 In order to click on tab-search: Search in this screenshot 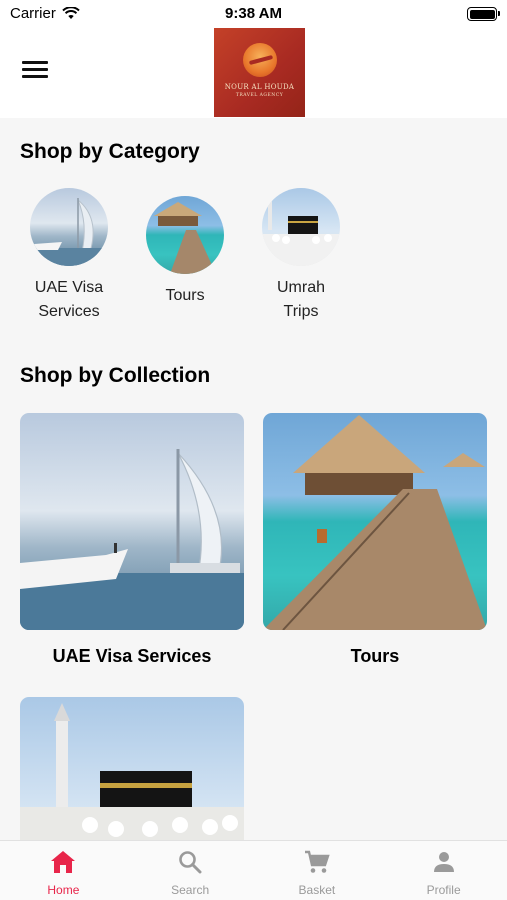, I will do `click(190, 870)`.